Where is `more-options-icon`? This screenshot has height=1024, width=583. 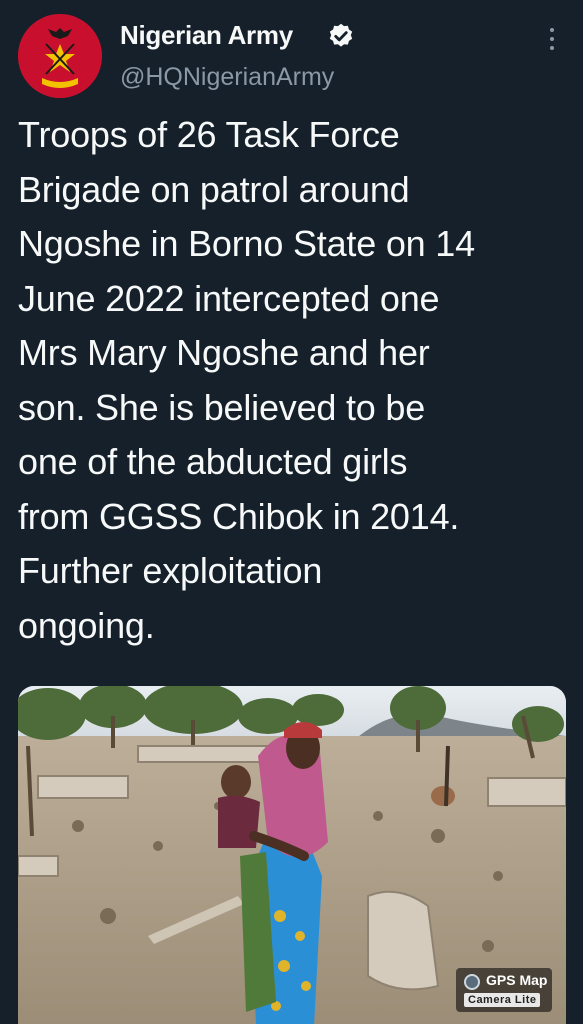
more-options-icon is located at coordinates (552, 41).